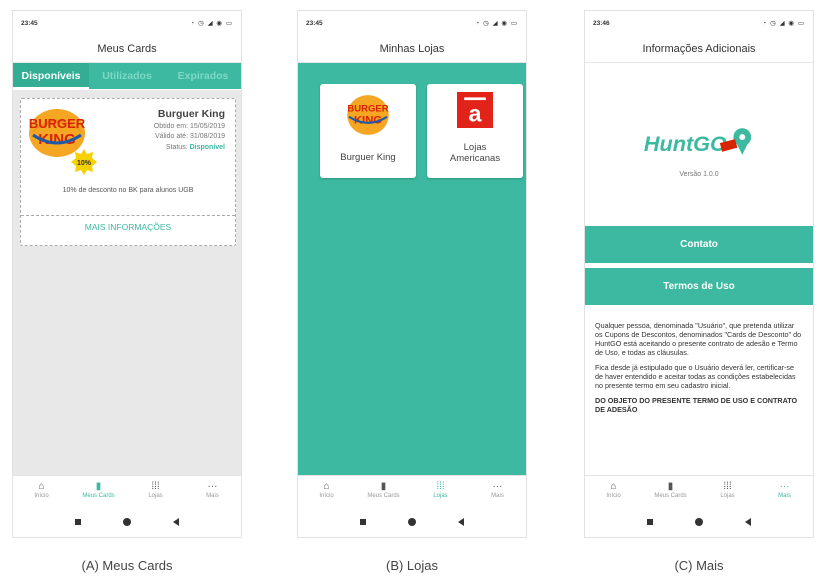 The width and height of the screenshot is (817, 586). I want to click on app-logo-area: HuntGO, so click(699, 144).